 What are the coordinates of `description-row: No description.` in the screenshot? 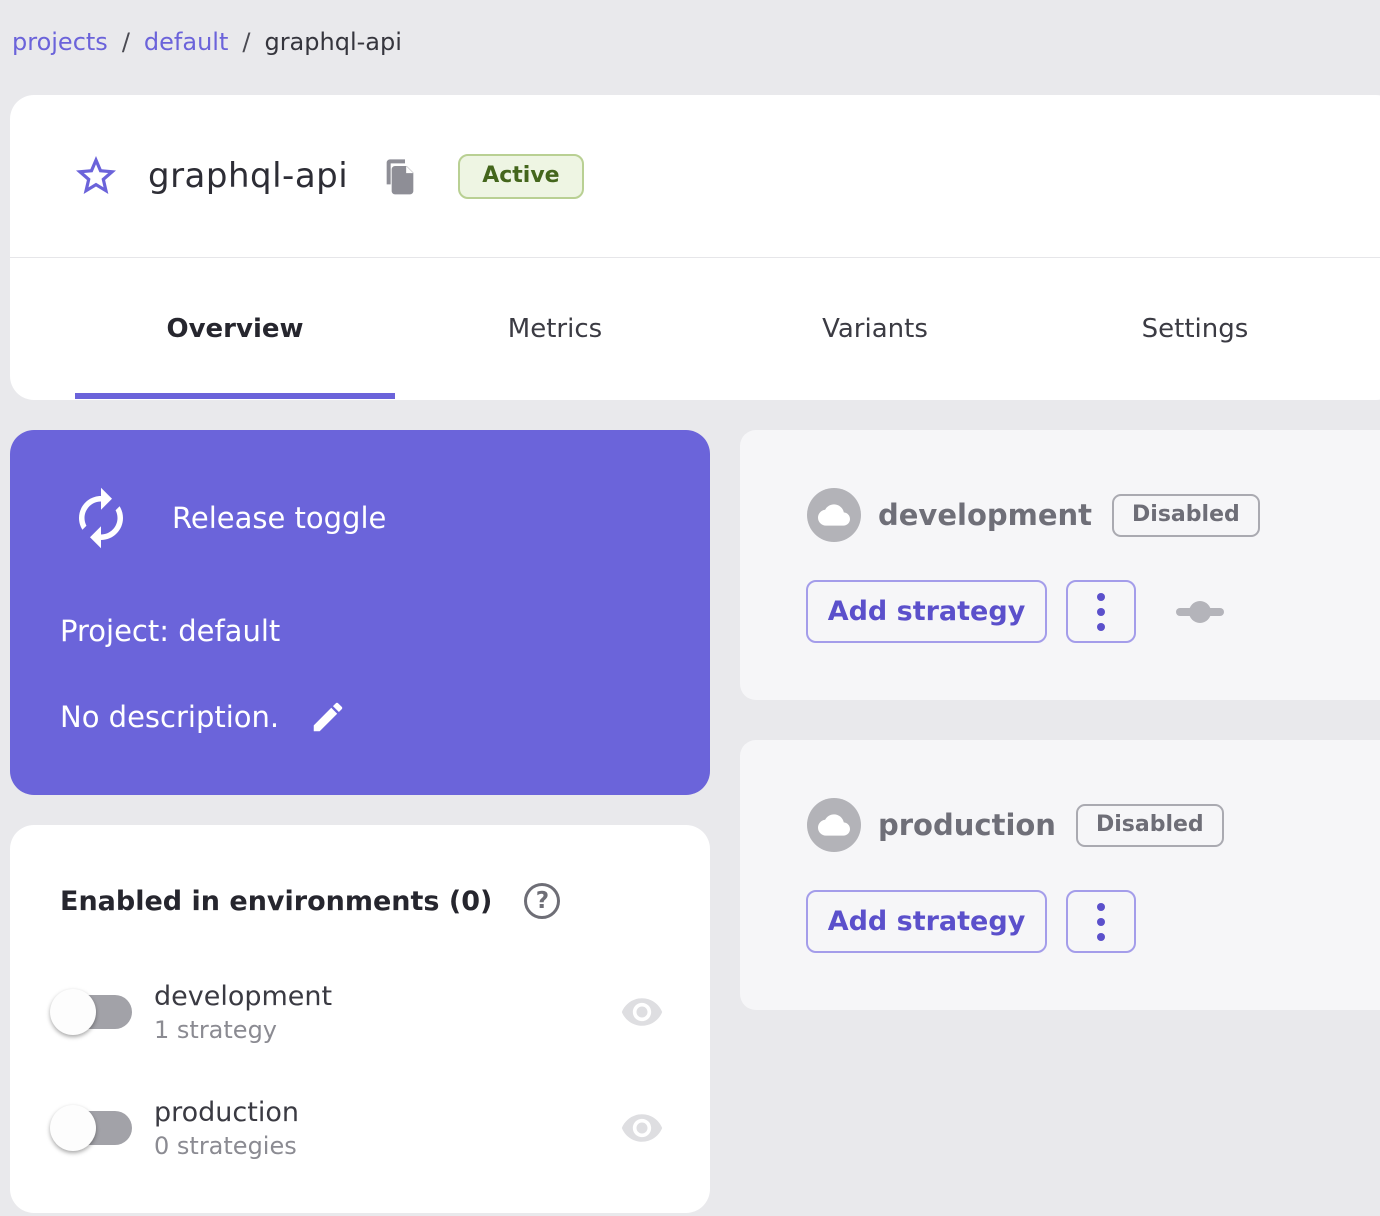 It's located at (203, 717).